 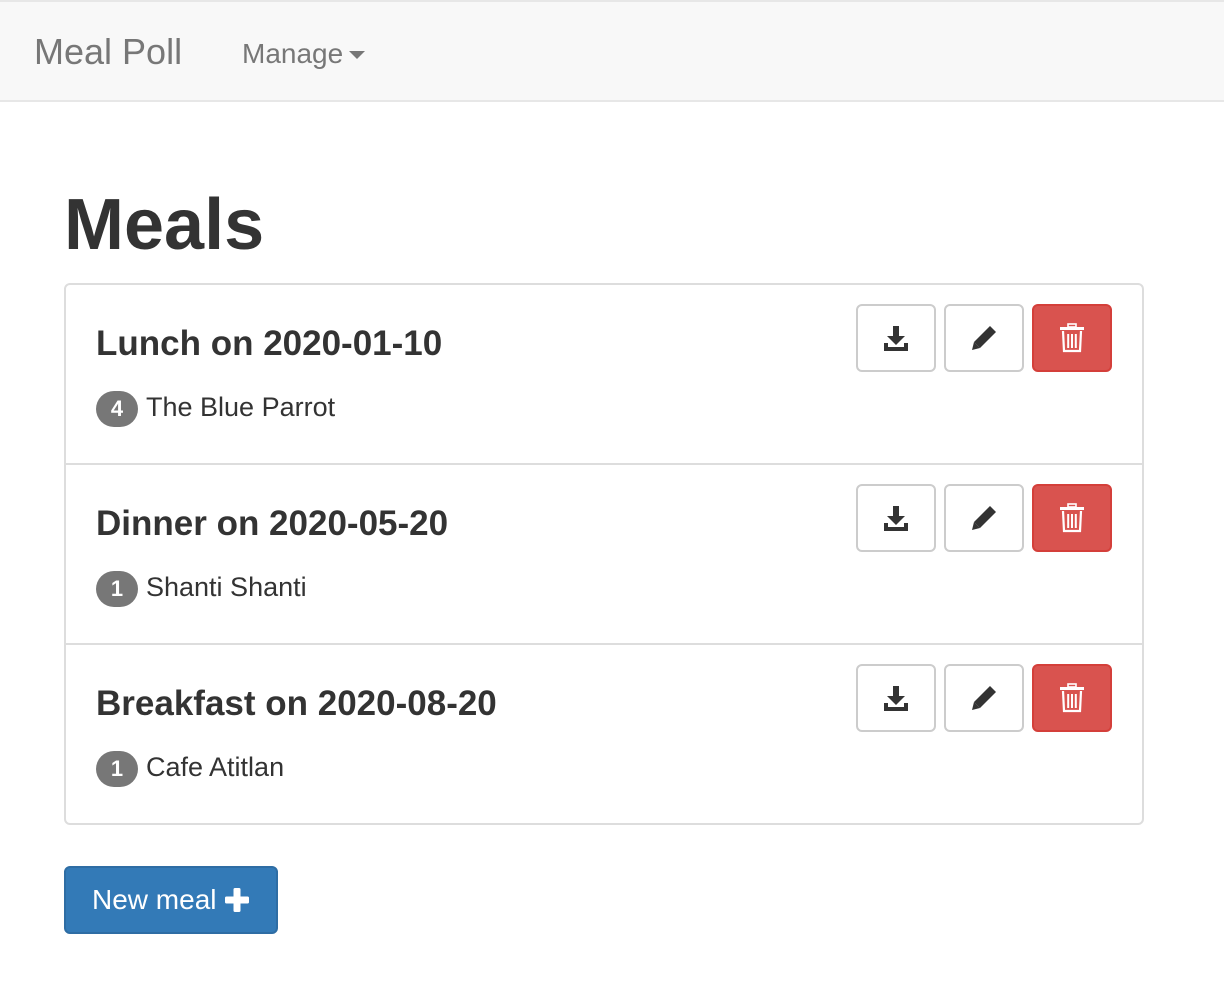 I want to click on meal-title: Dinner on 2020-05-20, so click(x=272, y=523).